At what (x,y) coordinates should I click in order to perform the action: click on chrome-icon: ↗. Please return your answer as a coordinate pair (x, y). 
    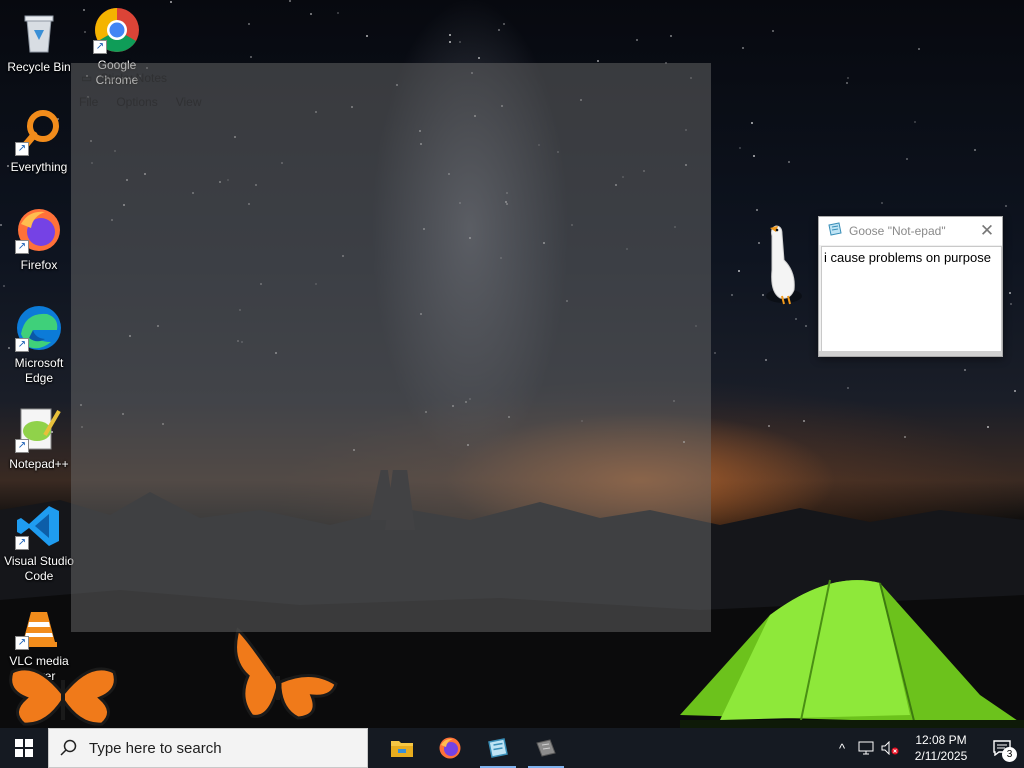
    Looking at the image, I should click on (117, 30).